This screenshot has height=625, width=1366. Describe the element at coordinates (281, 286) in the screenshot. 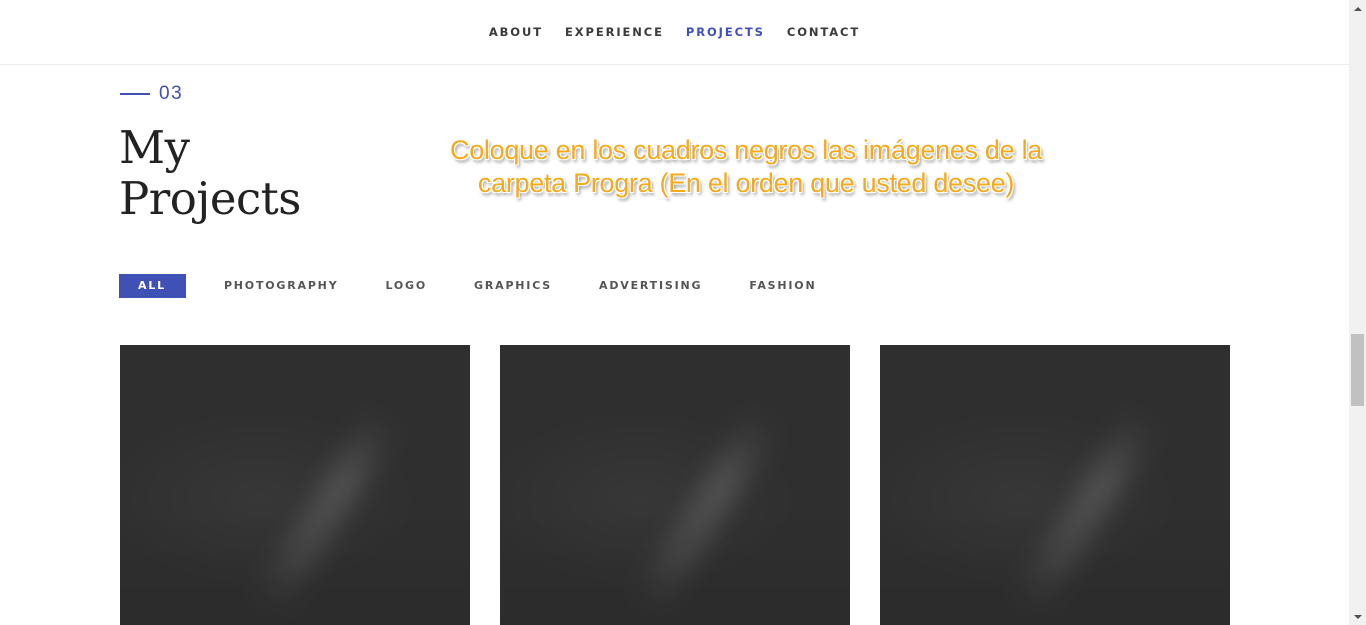

I see `filter-photography: PHOTOGRAPHY` at that location.